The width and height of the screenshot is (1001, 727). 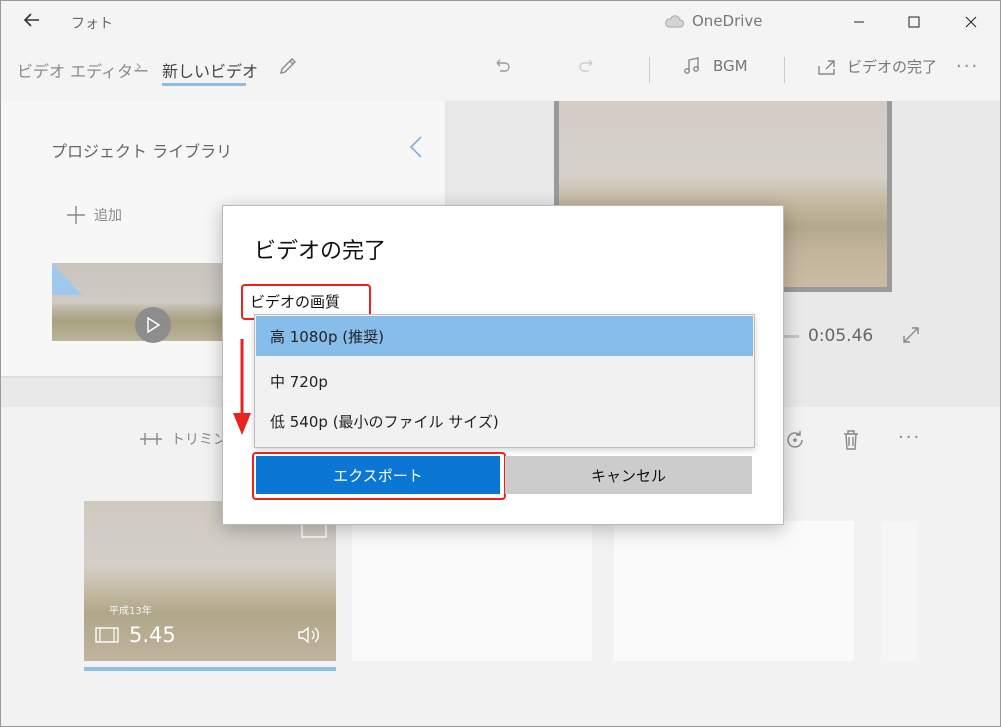 I want to click on cloud-icon, so click(x=674, y=21).